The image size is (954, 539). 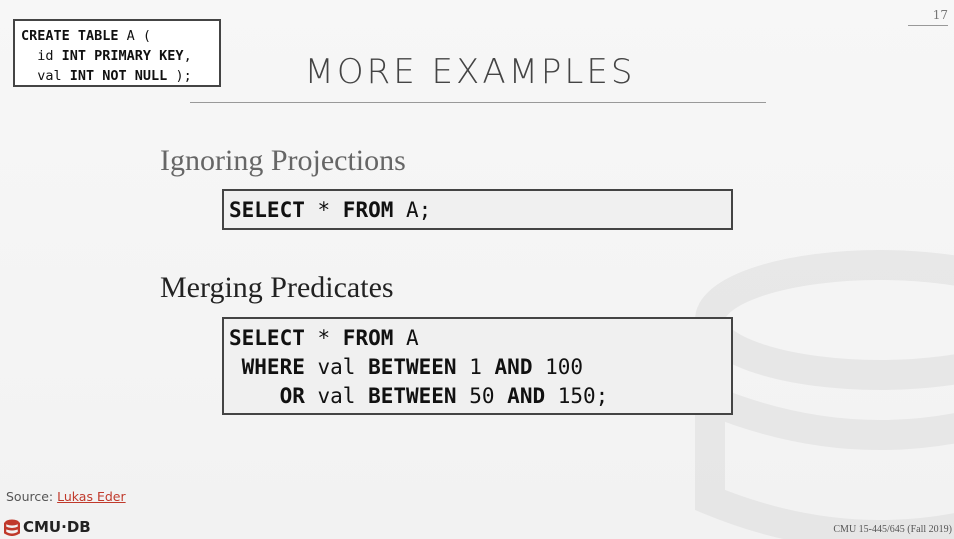 I want to click on code-keyword: OR, so click(x=267, y=396).